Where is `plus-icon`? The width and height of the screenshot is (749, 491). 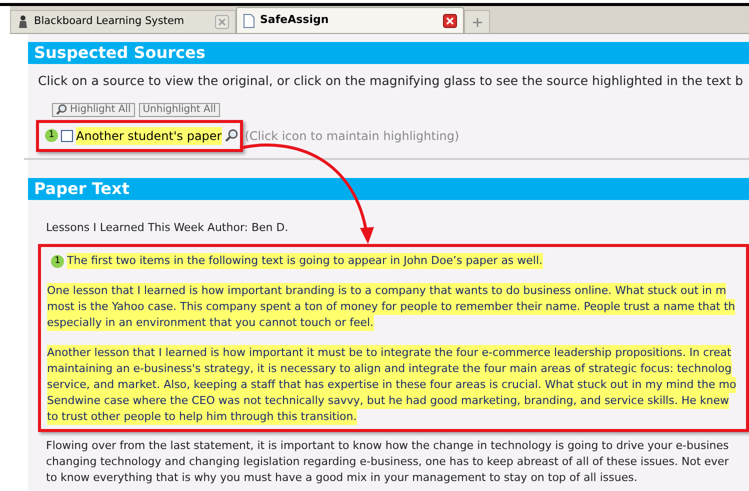
plus-icon is located at coordinates (477, 22).